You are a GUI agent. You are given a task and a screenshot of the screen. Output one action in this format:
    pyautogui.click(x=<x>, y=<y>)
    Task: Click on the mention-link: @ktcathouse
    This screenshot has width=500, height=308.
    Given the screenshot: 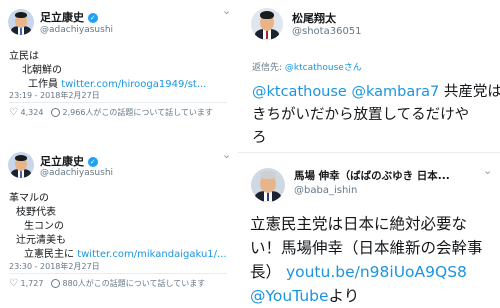 What is the action you would take?
    pyautogui.click(x=299, y=92)
    